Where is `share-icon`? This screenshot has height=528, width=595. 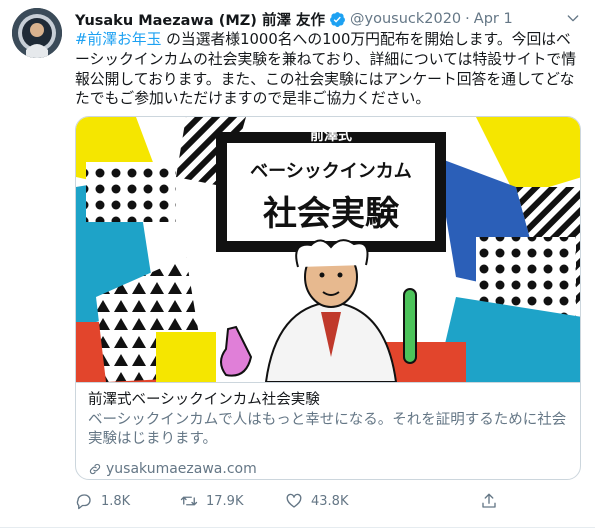 share-icon is located at coordinates (489, 500).